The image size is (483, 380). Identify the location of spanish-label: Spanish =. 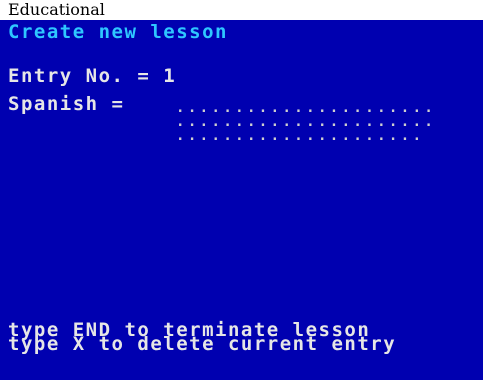
(66, 104).